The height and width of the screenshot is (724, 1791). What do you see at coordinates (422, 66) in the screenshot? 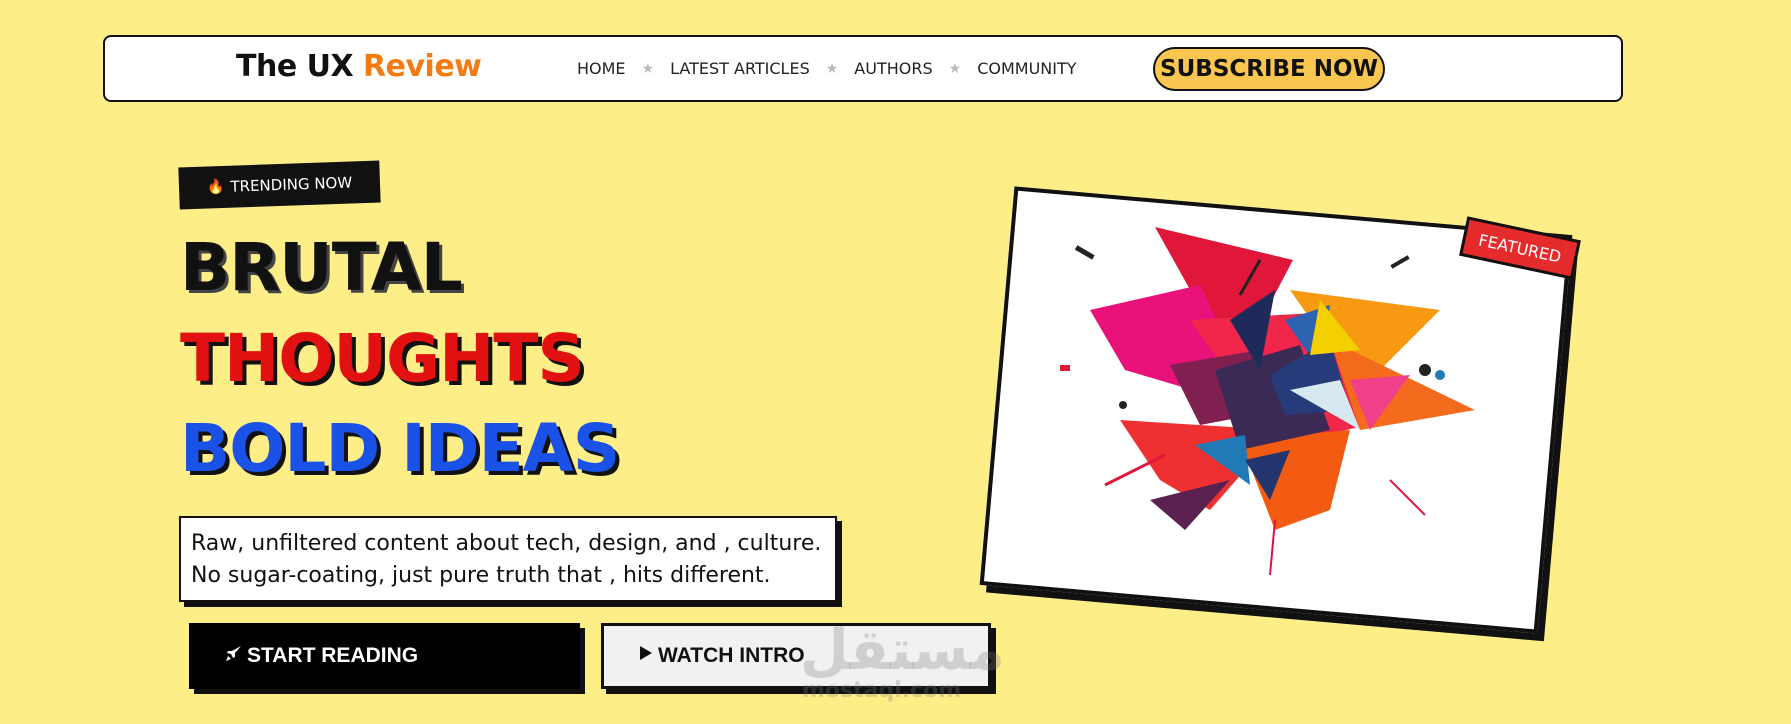
I see `logo-accent-text: Review` at bounding box center [422, 66].